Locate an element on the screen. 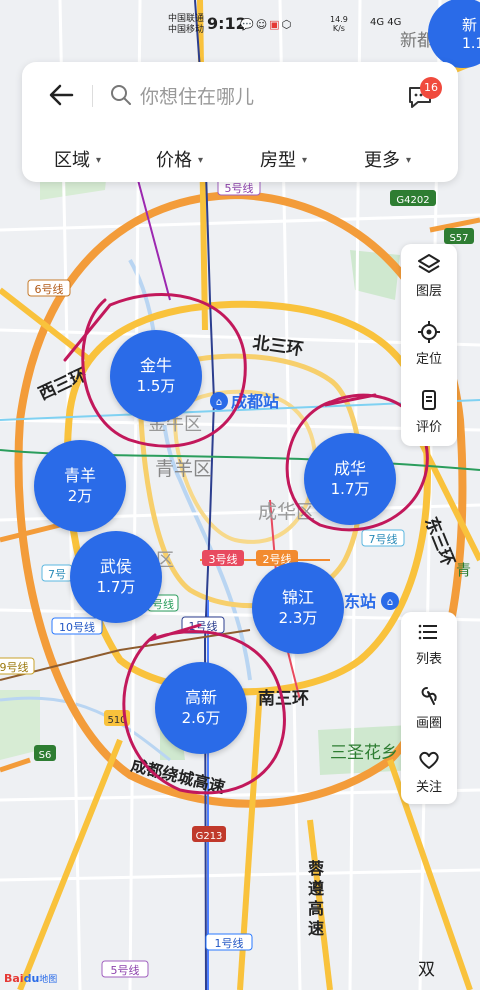  metro-tag-l10: 10号线 is located at coordinates (77, 626).